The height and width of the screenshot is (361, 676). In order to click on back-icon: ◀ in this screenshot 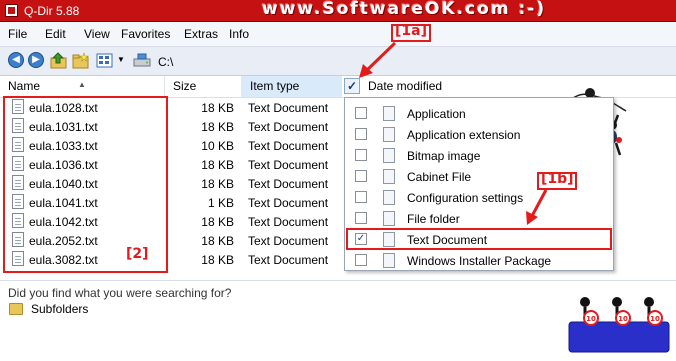, I will do `click(16, 60)`.